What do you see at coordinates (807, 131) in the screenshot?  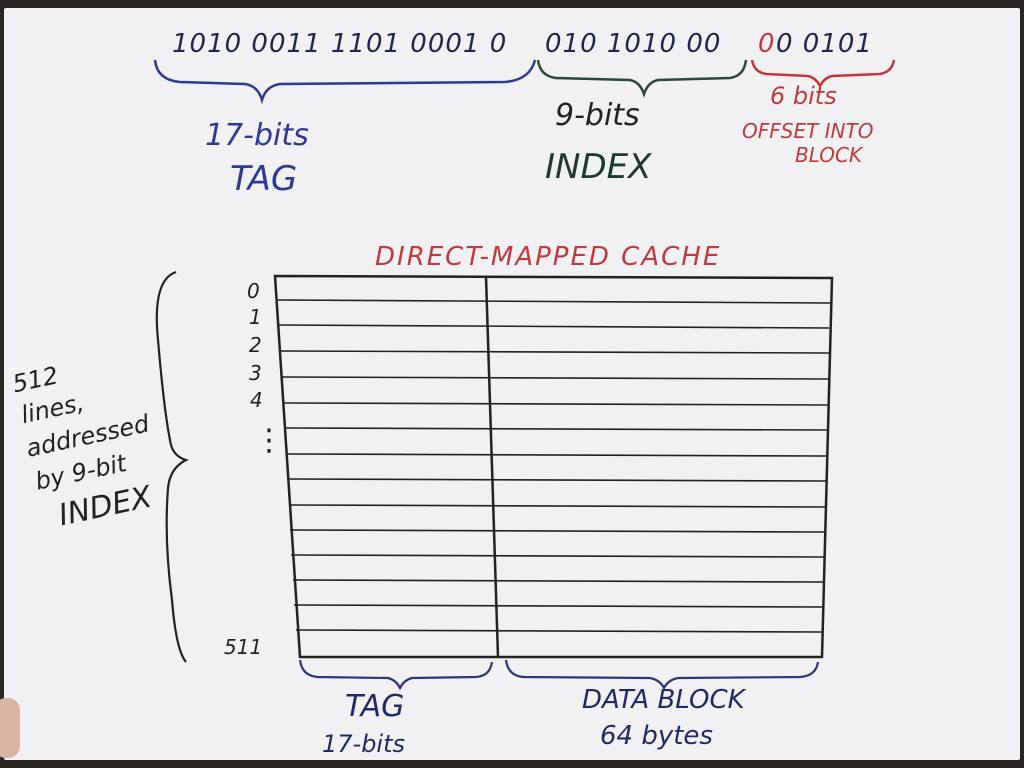 I see `offset-field-name-line1: OFFSET INTO` at bounding box center [807, 131].